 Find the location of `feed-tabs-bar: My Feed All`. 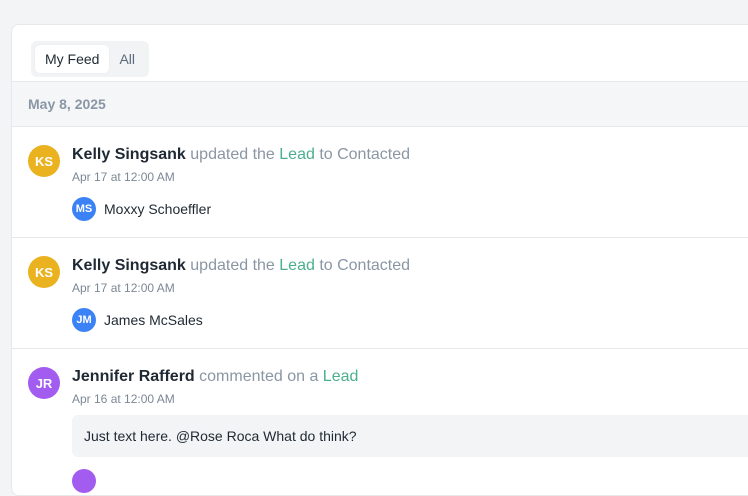

feed-tabs-bar: My Feed All is located at coordinates (380, 53).